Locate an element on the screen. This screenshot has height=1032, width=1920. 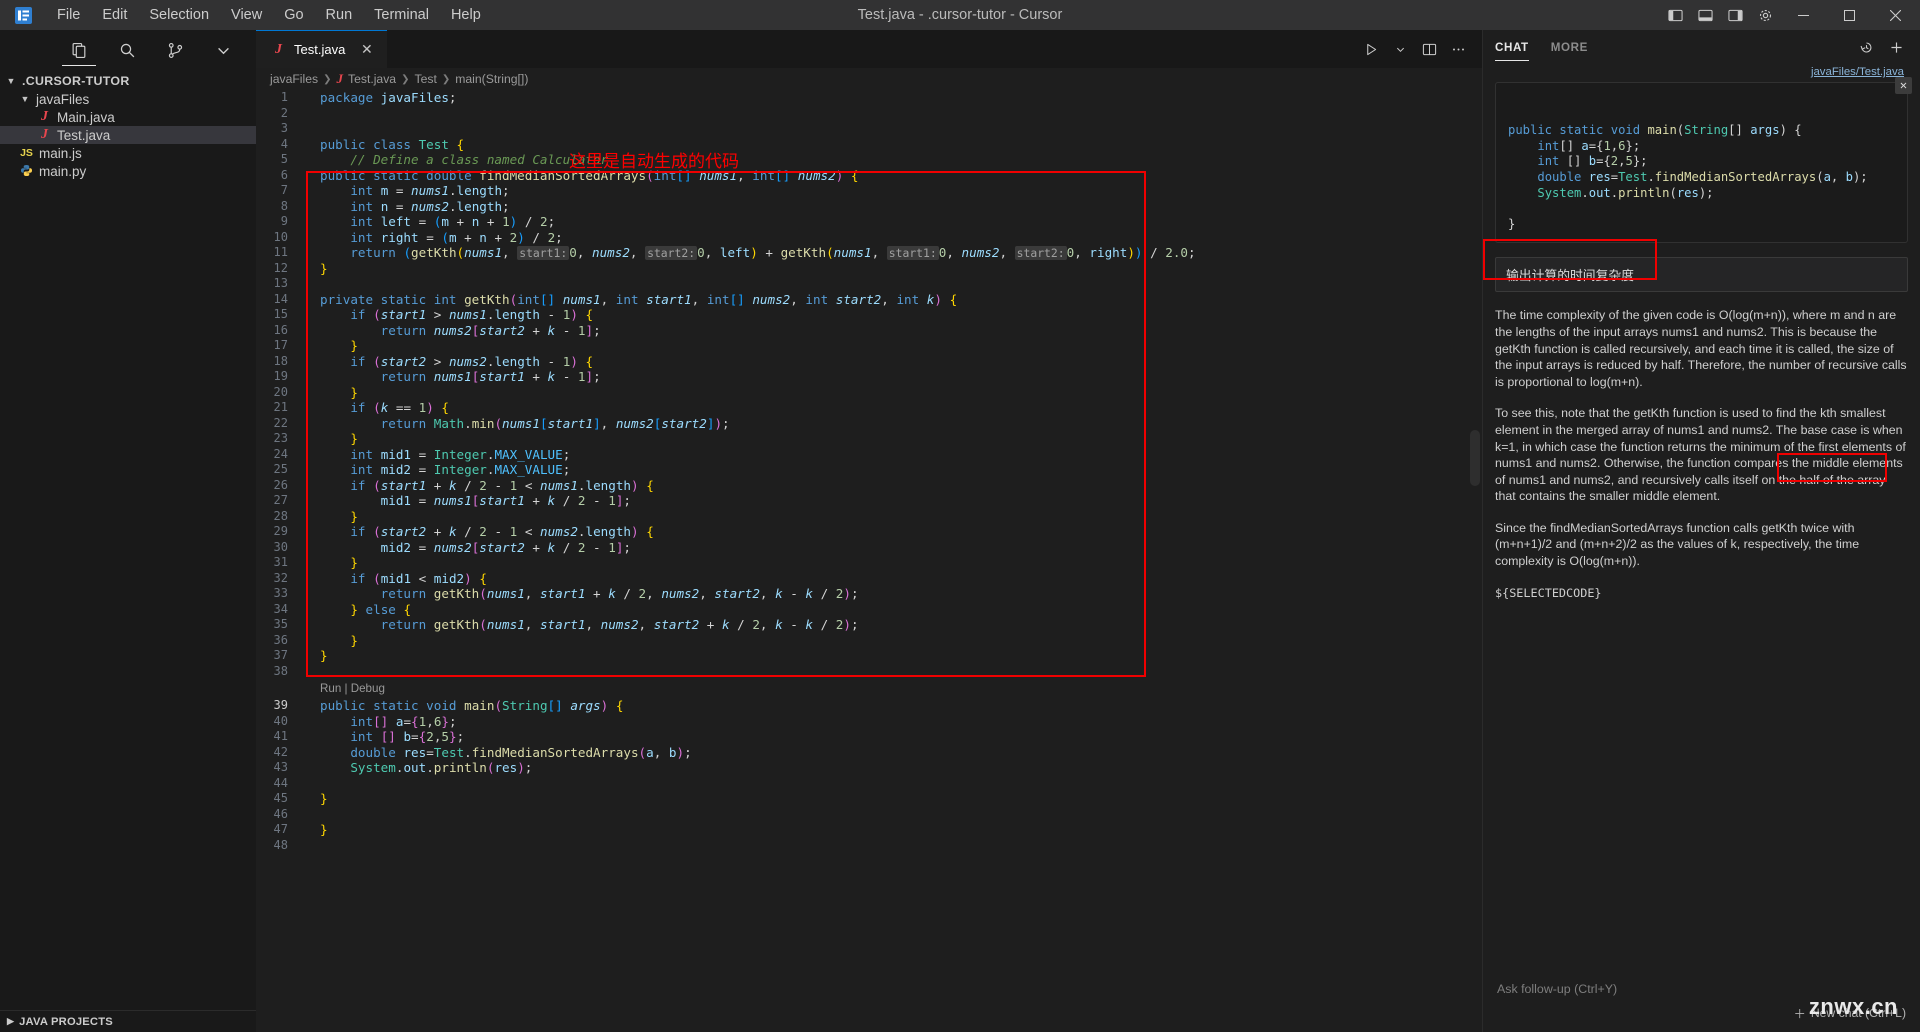
code-line: 25 int mid2 = Integer.MAX_VALUE; is located at coordinates (422, 469).